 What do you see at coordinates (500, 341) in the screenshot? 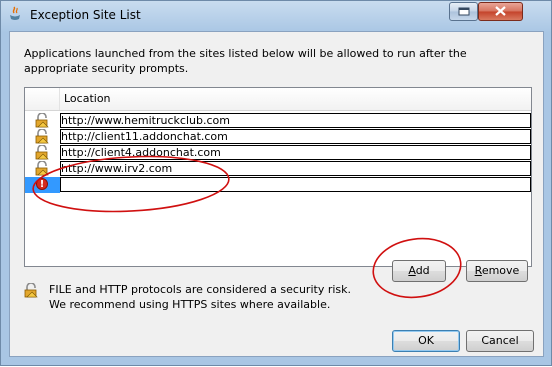
I see `cancel-button: Cancel` at bounding box center [500, 341].